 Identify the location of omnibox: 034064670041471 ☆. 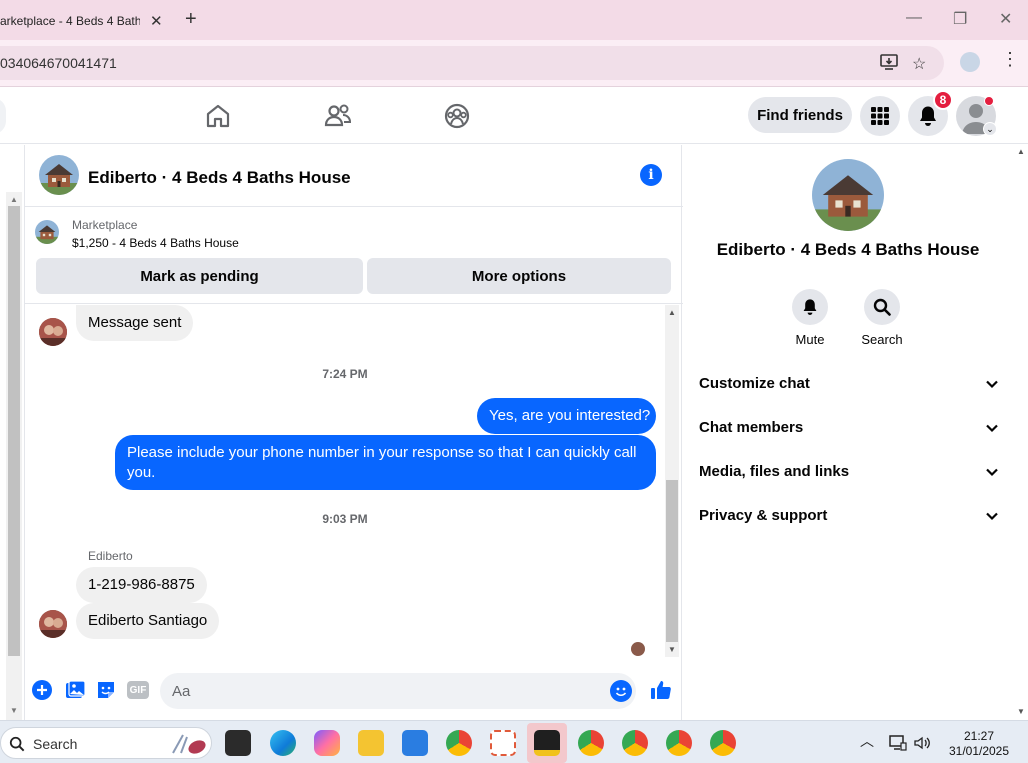
(472, 63).